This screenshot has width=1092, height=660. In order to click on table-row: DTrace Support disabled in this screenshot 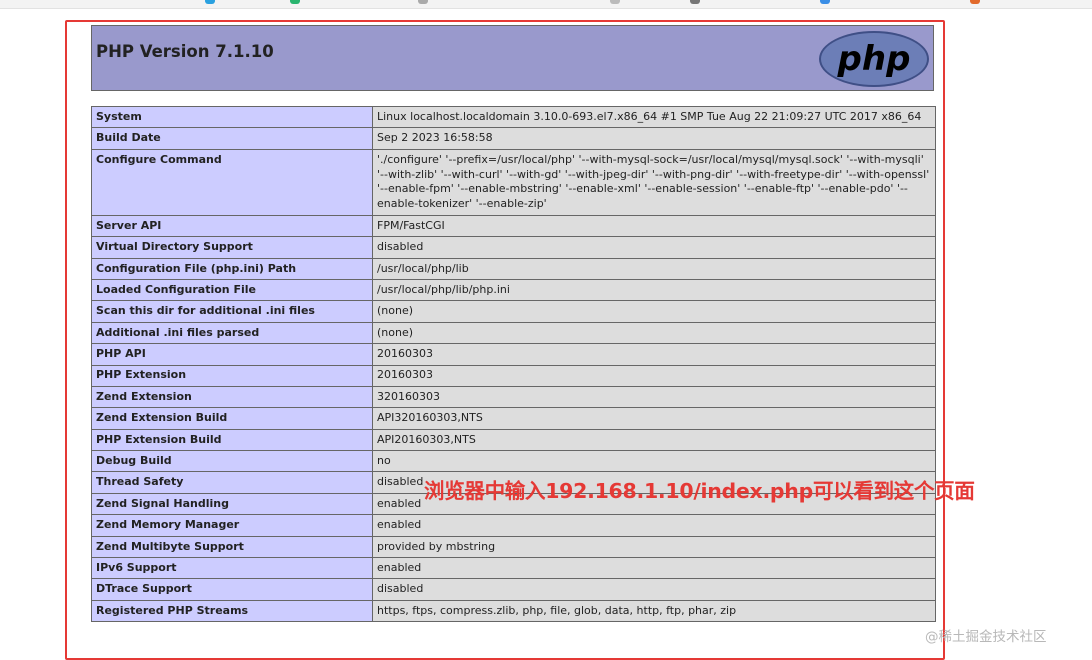, I will do `click(513, 589)`.